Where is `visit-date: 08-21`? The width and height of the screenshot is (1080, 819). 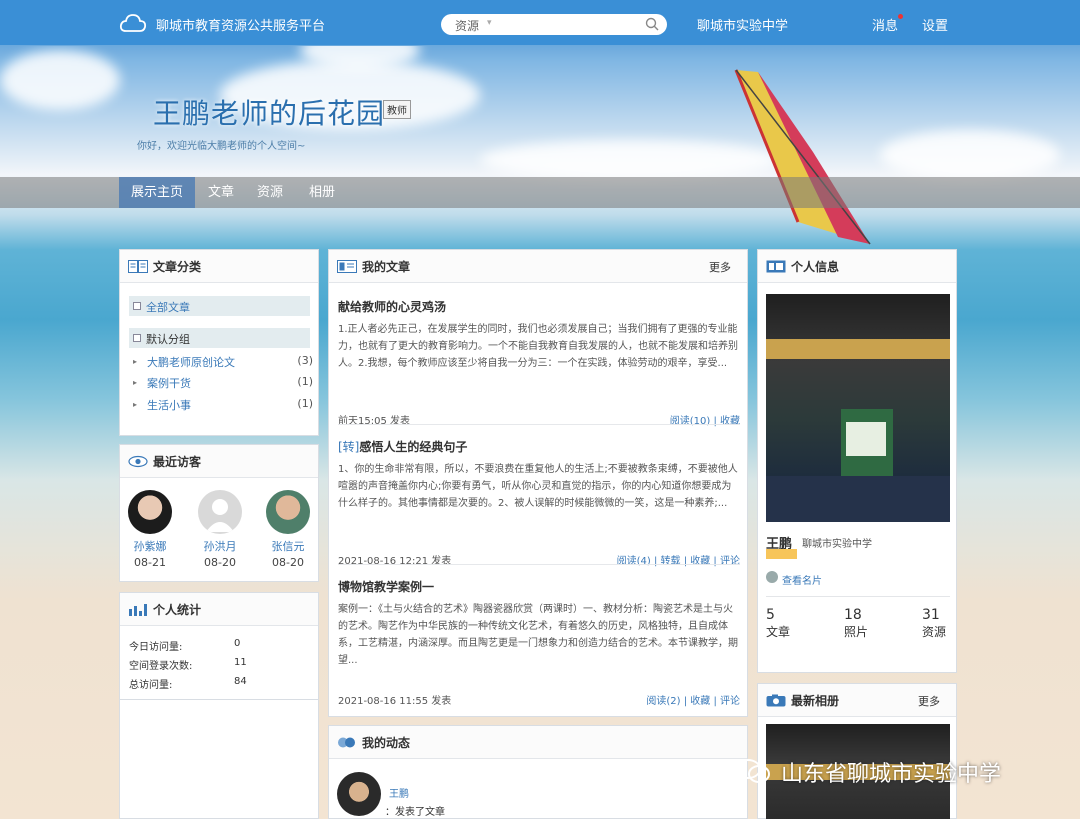 visit-date: 08-21 is located at coordinates (150, 562).